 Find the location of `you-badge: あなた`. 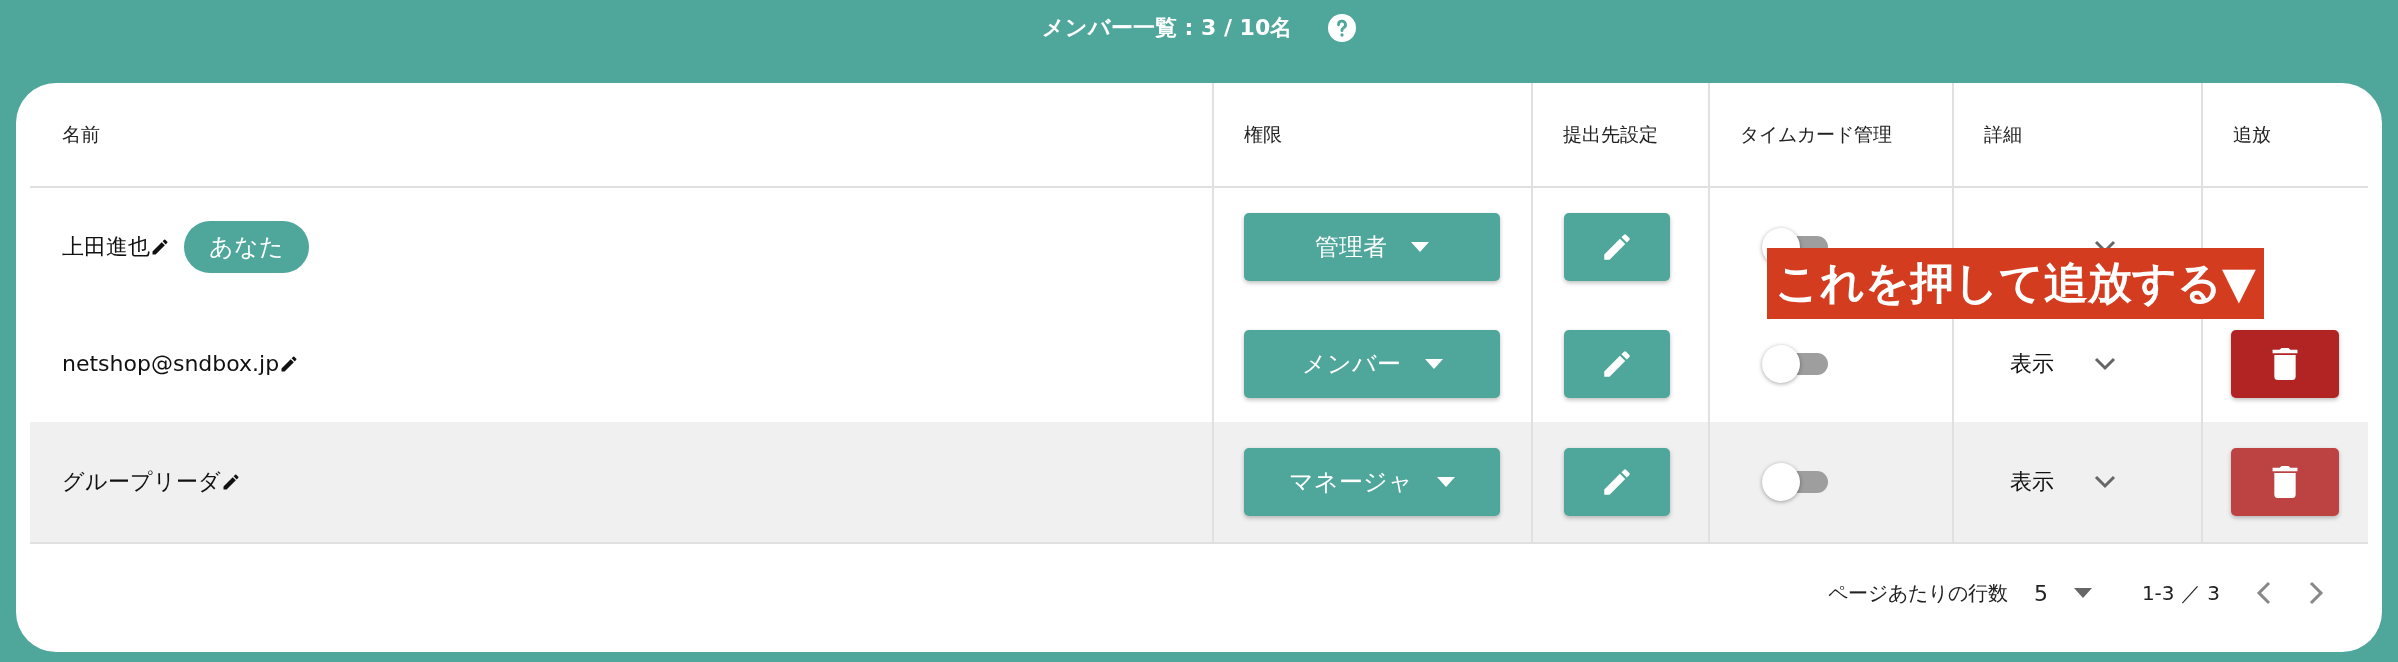

you-badge: あなた is located at coordinates (246, 246).